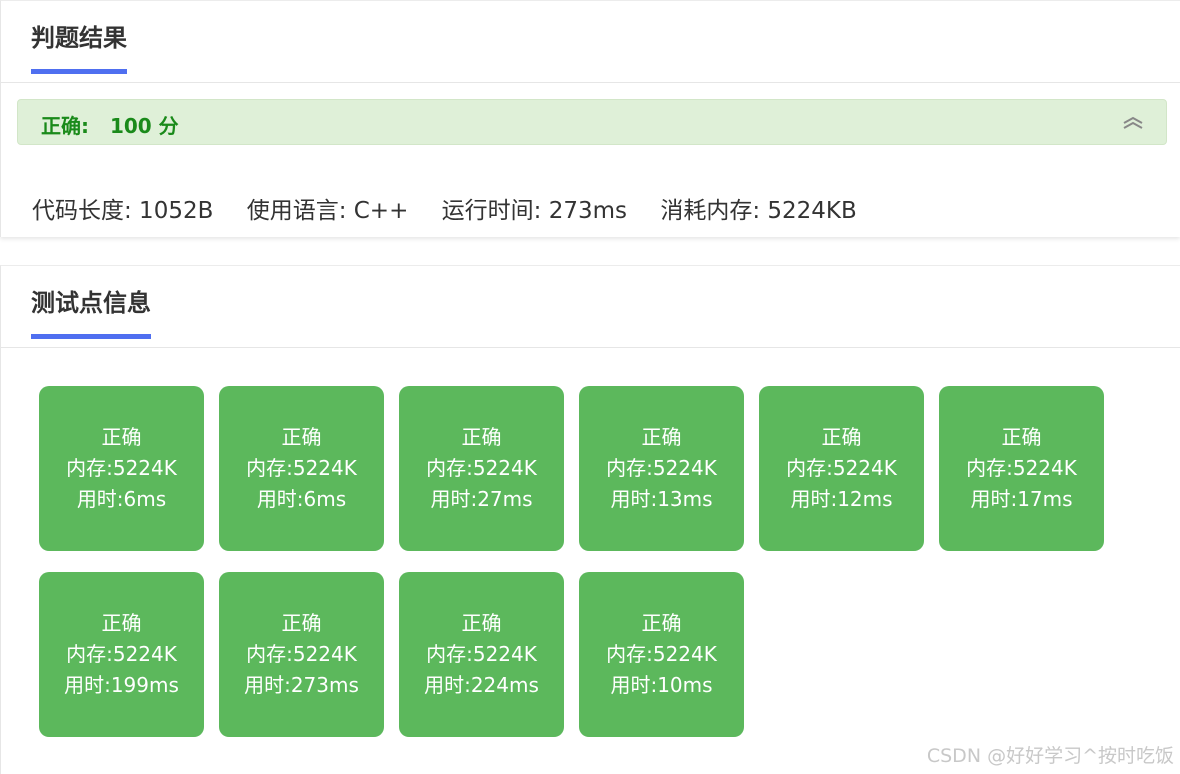 This screenshot has height=774, width=1180. I want to click on test-case-time: 用时:27ms, so click(481, 499).